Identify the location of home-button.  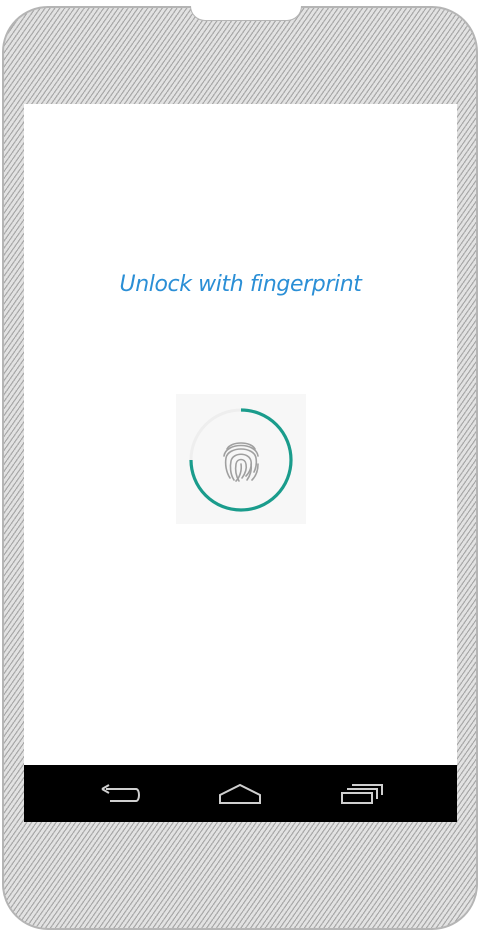
(240, 794).